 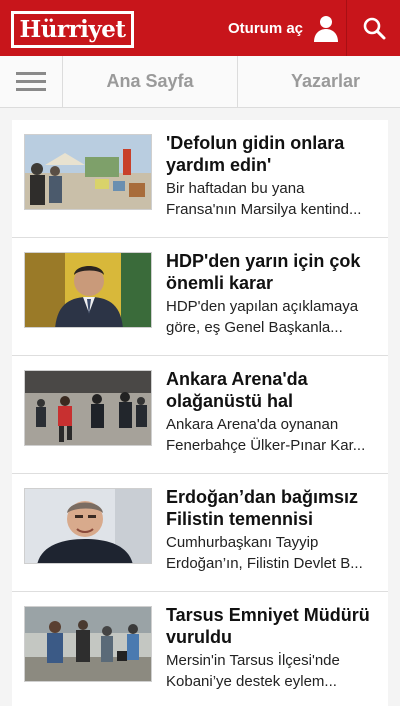 I want to click on menu-button, so click(x=31, y=81).